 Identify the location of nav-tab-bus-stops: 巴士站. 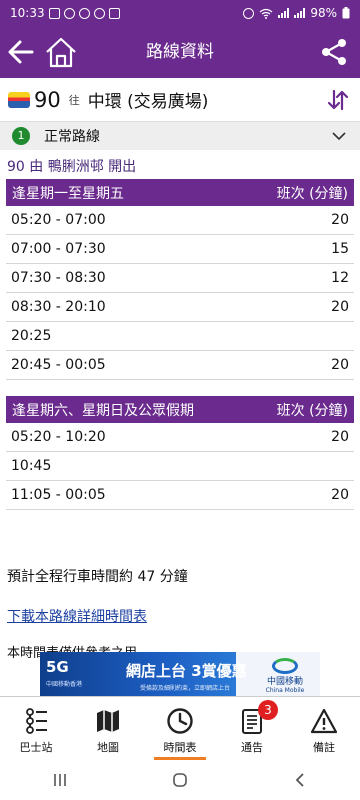
(36, 728).